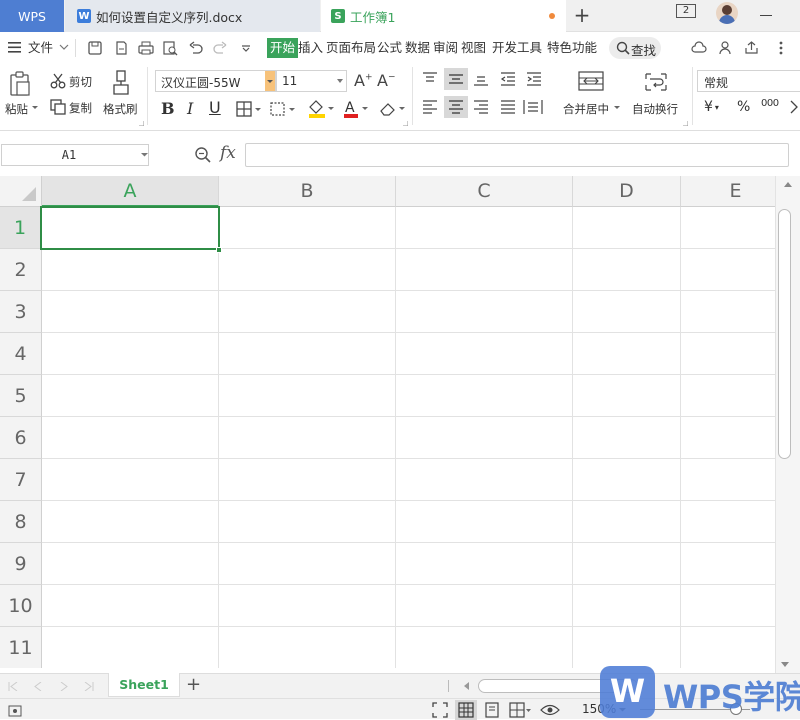 The width and height of the screenshot is (800, 720). I want to click on row-header-1: 1, so click(21, 228).